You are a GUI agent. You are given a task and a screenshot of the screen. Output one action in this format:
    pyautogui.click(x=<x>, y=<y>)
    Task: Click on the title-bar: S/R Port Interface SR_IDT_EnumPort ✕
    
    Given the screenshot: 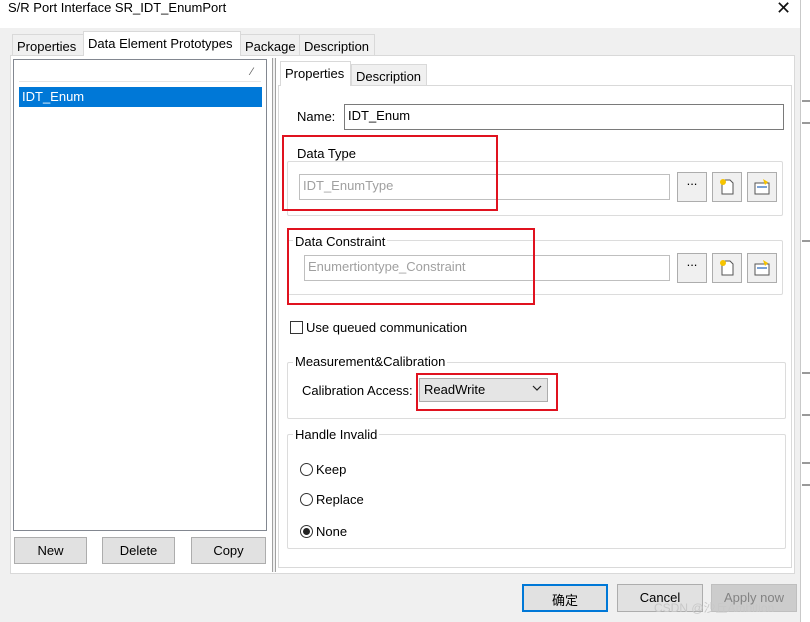 What is the action you would take?
    pyautogui.click(x=400, y=14)
    